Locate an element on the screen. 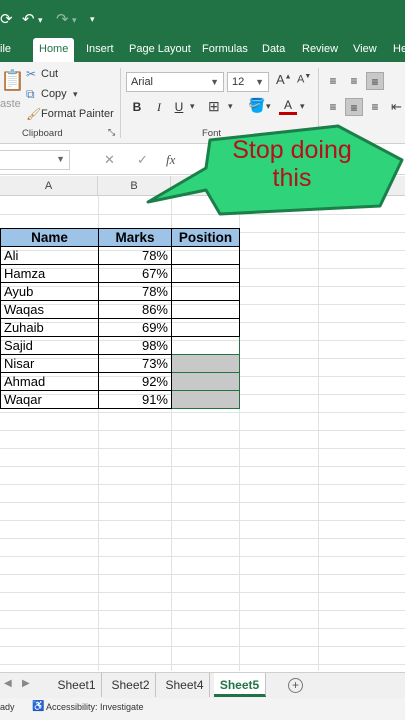 This screenshot has height=720, width=405. shrink-font-icon: A▼ is located at coordinates (304, 79).